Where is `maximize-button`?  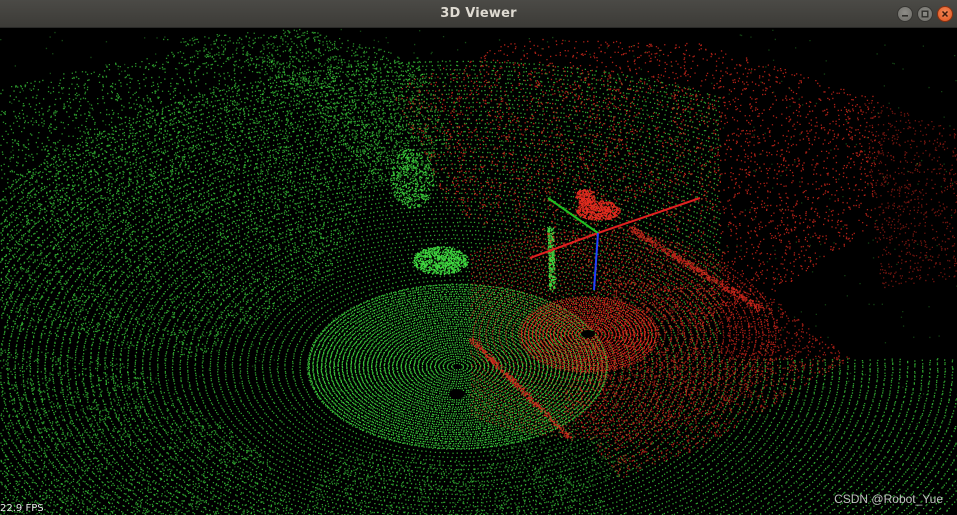 maximize-button is located at coordinates (925, 14).